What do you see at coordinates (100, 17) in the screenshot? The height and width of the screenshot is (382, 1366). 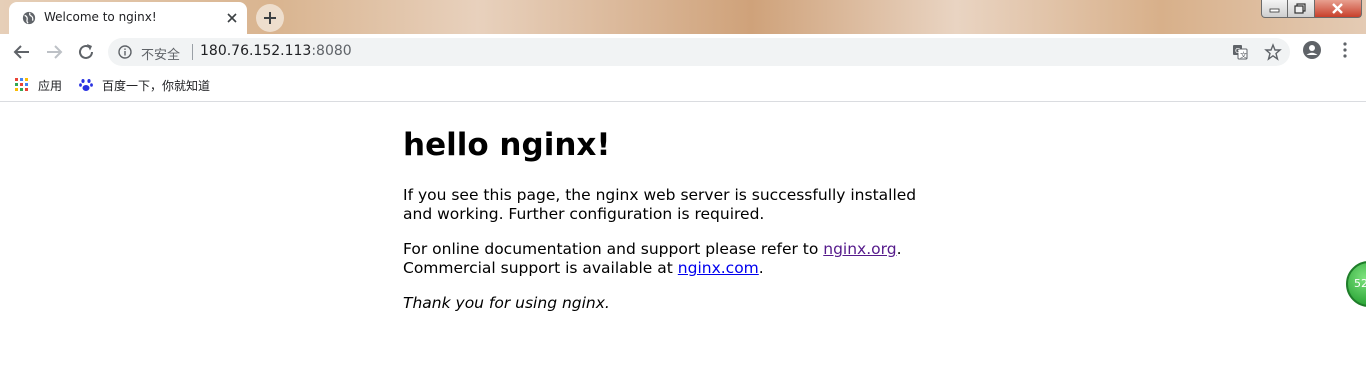 I see `tab-title: Welcome to nginx!` at bounding box center [100, 17].